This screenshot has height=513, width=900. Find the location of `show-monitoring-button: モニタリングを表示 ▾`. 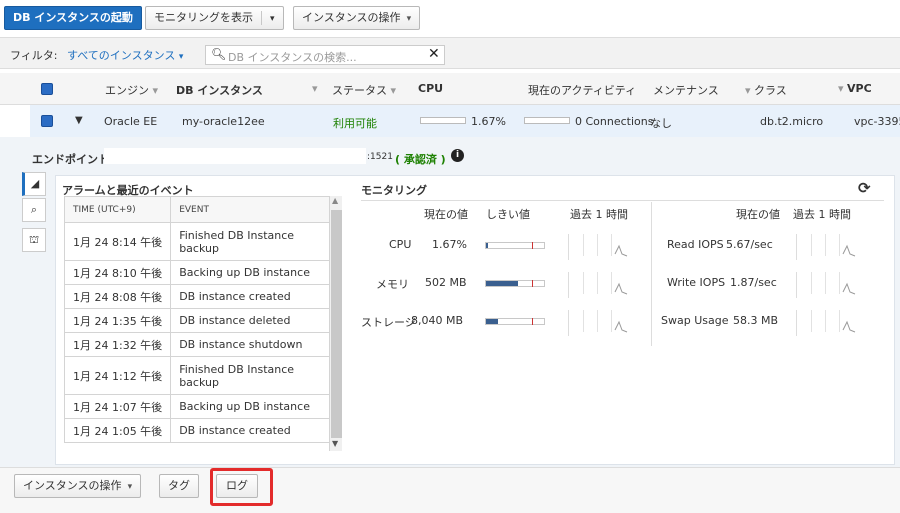

show-monitoring-button: モニタリングを表示 ▾ is located at coordinates (214, 18).